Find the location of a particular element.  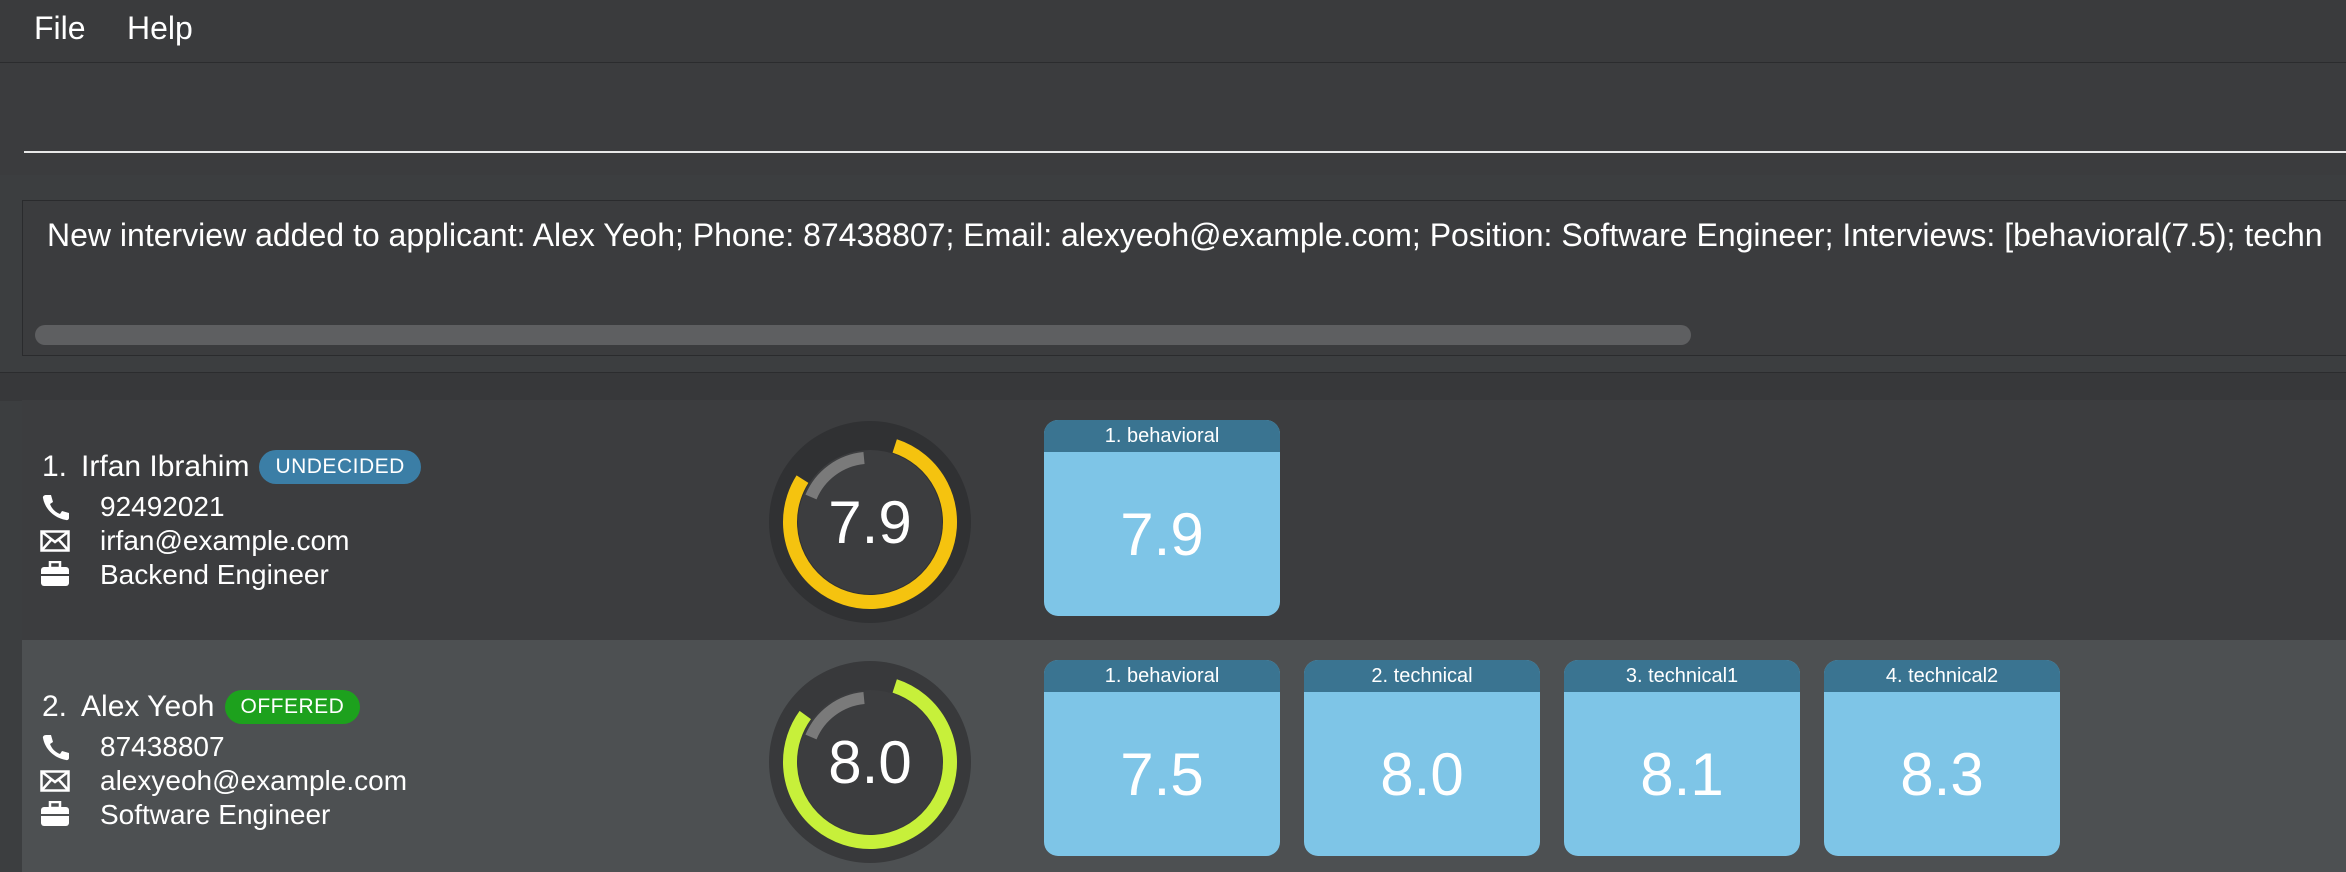

phone-value: 92492021 is located at coordinates (162, 506).